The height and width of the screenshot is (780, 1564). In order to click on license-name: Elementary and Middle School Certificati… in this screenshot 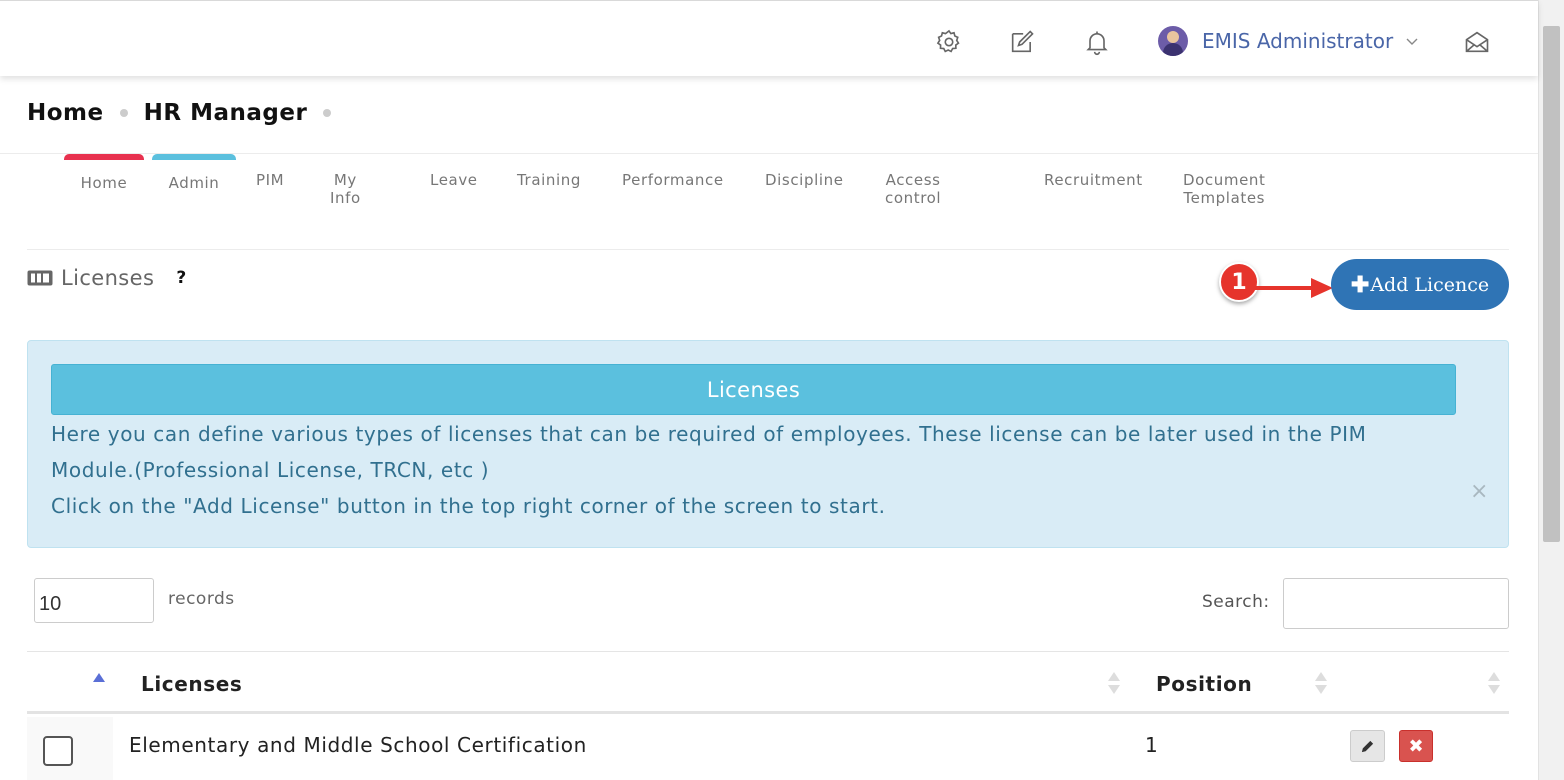, I will do `click(358, 745)`.